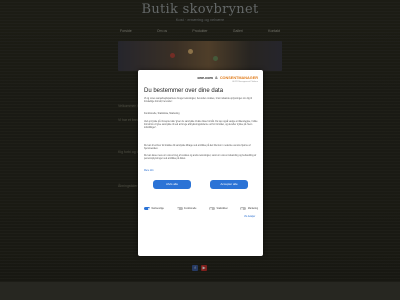 The width and height of the screenshot is (400, 300). I want to click on toggle-marketing: Marketing, so click(249, 208).